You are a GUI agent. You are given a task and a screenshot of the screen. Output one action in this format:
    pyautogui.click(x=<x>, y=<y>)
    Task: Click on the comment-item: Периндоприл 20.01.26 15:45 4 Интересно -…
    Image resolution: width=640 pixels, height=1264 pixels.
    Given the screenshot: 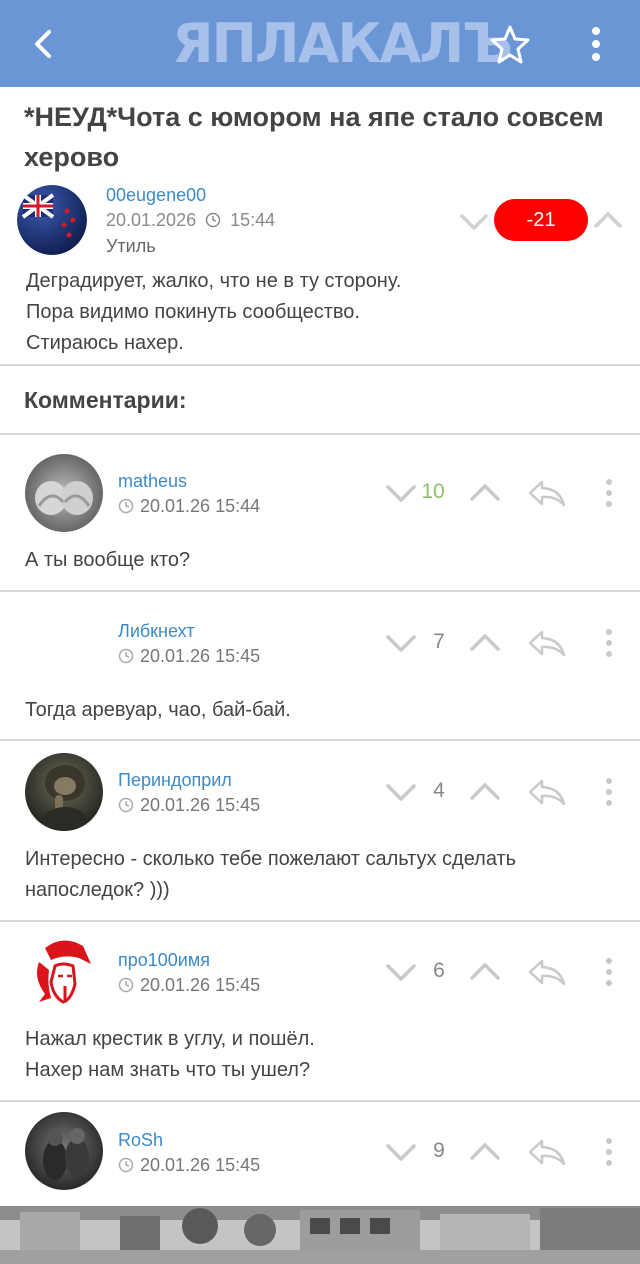 What is the action you would take?
    pyautogui.click(x=320, y=831)
    